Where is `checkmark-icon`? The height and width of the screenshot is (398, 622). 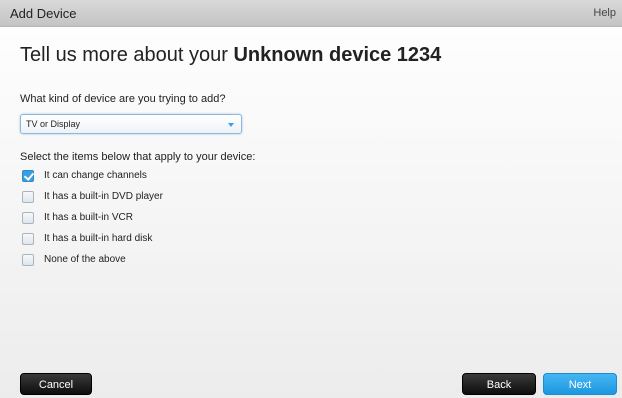
checkmark-icon is located at coordinates (29, 175).